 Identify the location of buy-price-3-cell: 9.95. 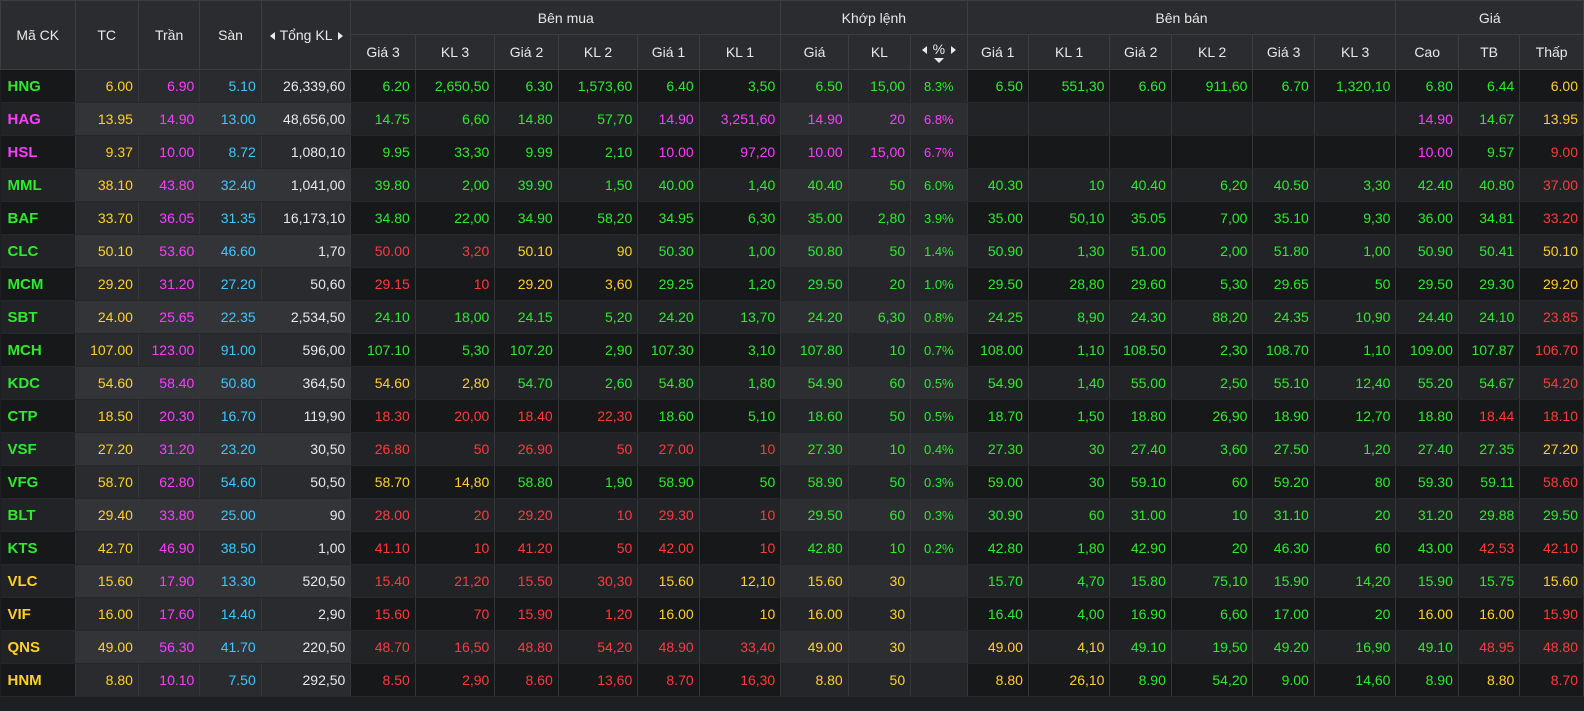
(383, 152).